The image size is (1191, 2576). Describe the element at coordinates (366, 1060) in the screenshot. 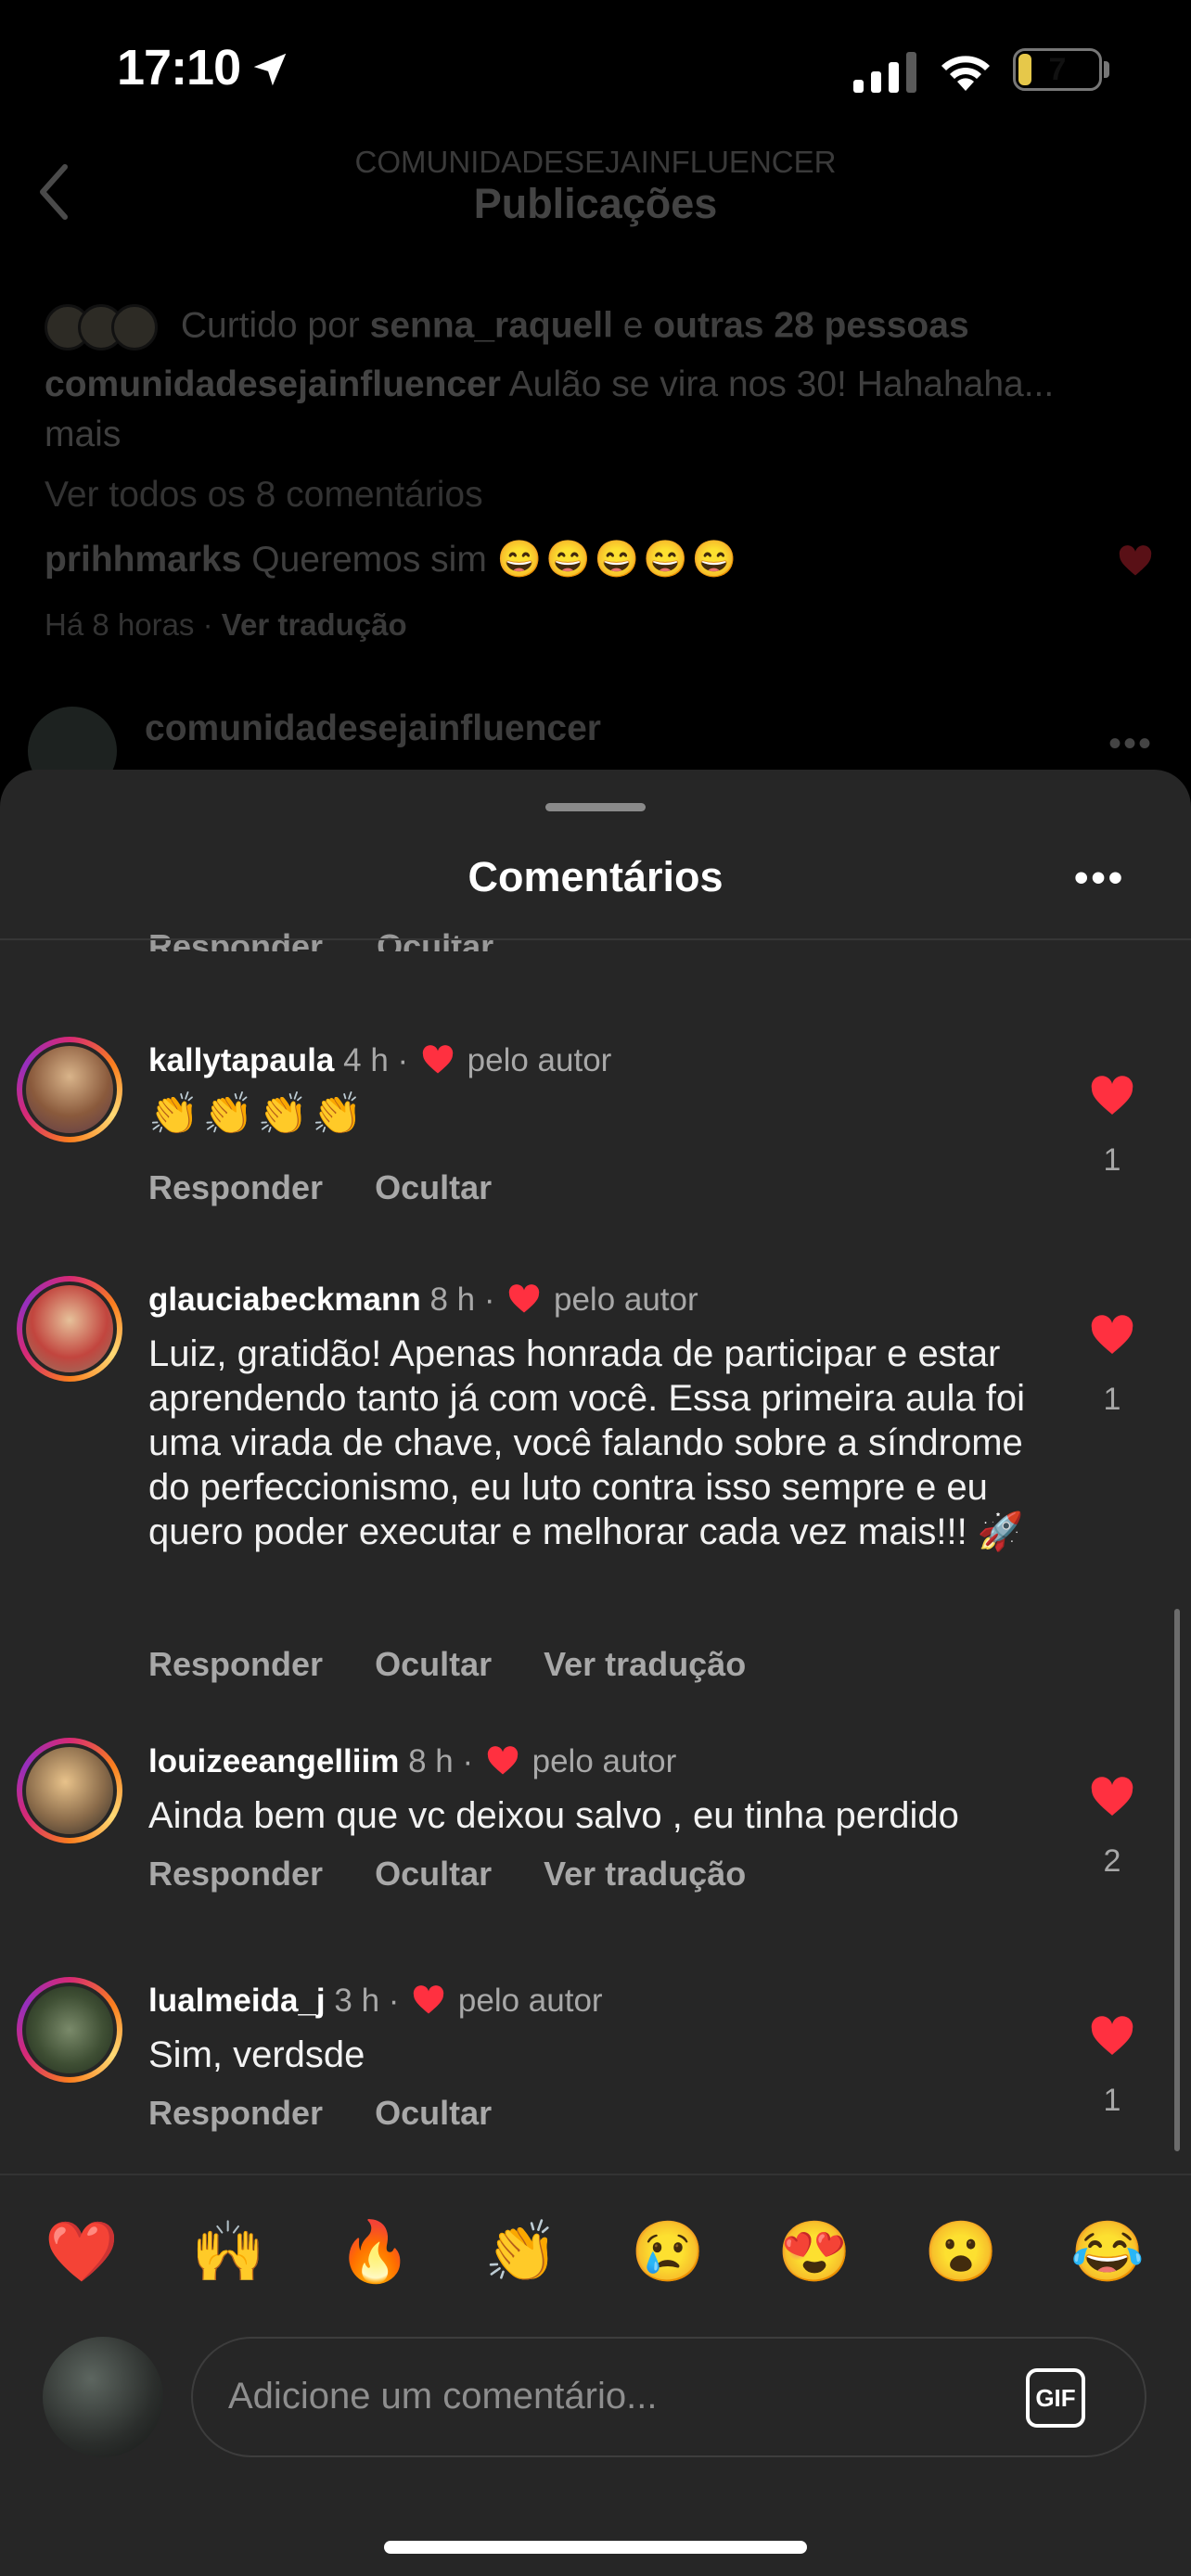

I see `comment-time: 4 h` at that location.